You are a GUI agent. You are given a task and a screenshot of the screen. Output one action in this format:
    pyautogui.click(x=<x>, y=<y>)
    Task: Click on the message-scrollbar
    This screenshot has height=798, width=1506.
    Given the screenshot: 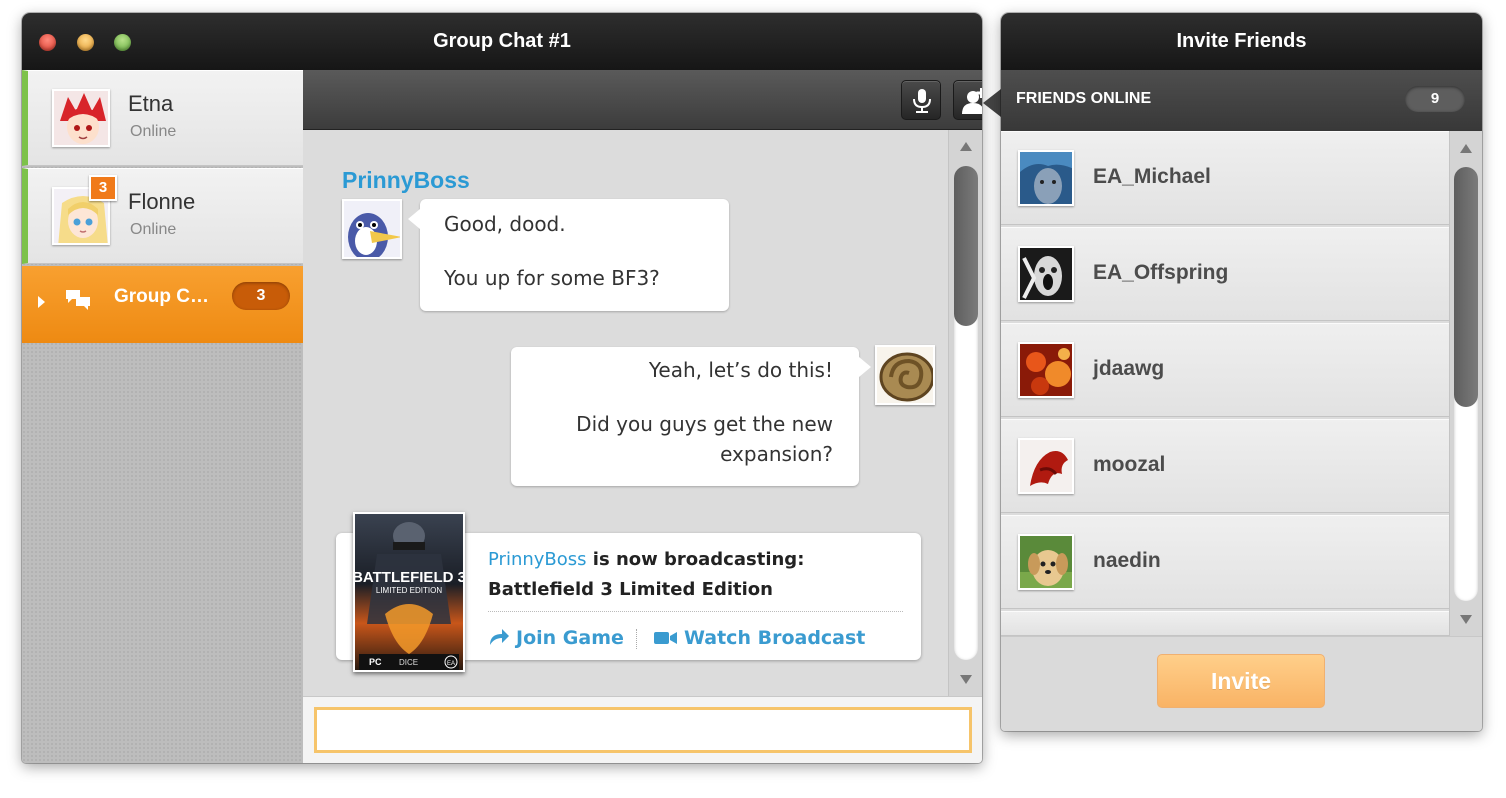 What is the action you would take?
    pyautogui.click(x=965, y=413)
    